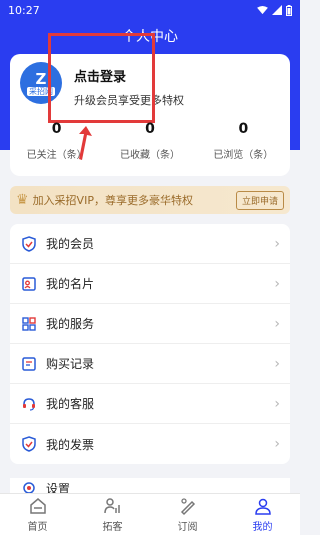  What do you see at coordinates (150, 364) in the screenshot?
I see `menu-item-purchase-record: 购买记录 ›` at bounding box center [150, 364].